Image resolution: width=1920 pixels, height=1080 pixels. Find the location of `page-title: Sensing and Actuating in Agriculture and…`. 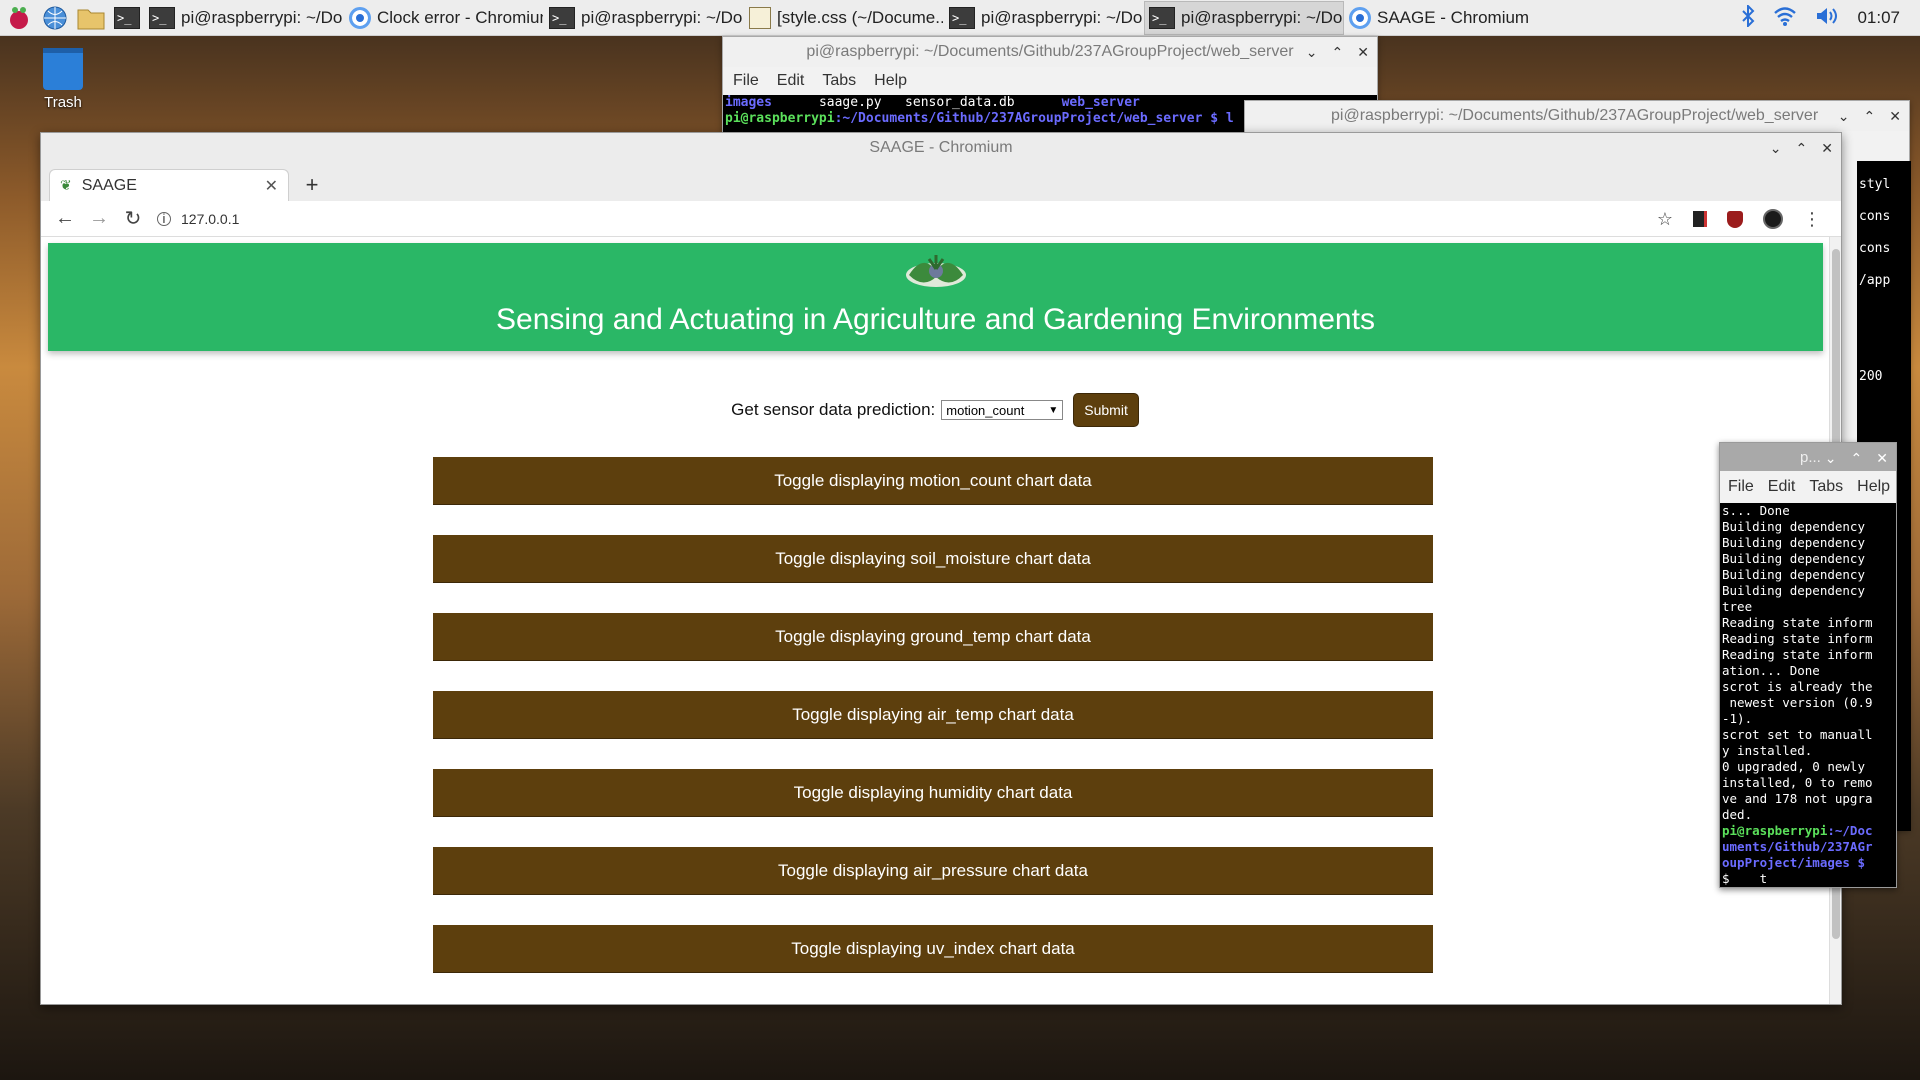

page-title: Sensing and Actuating in Agriculture and… is located at coordinates (935, 319).